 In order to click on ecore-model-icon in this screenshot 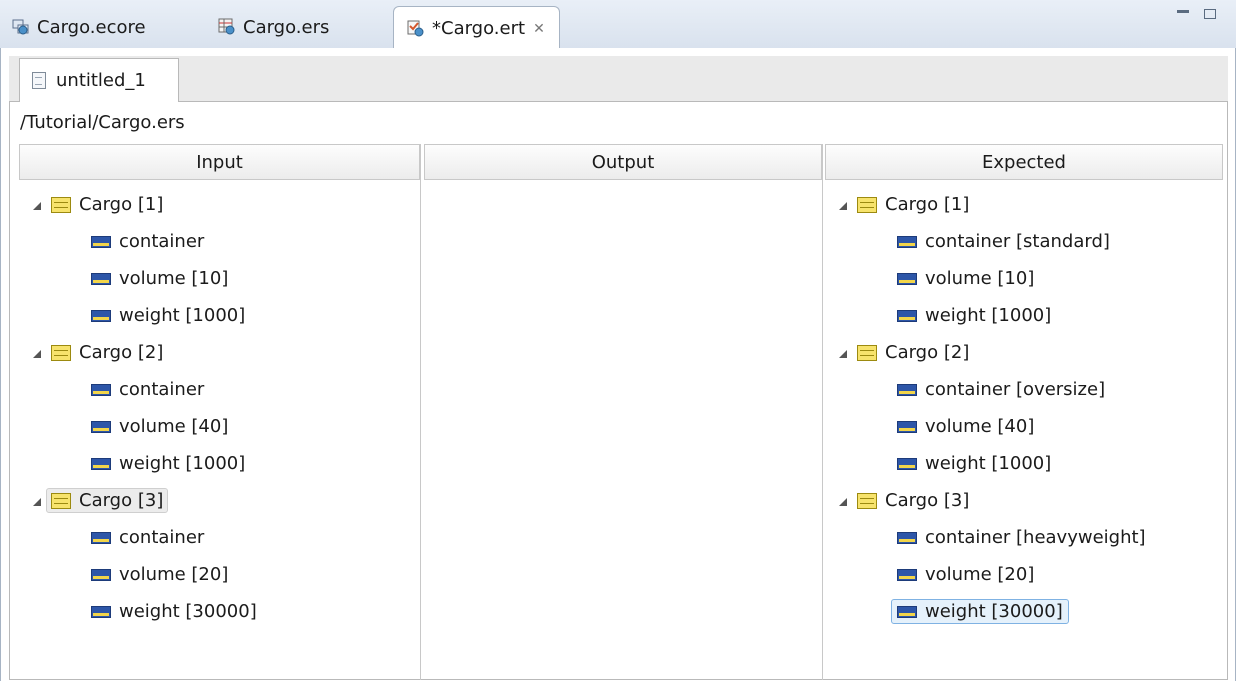, I will do `click(21, 27)`.